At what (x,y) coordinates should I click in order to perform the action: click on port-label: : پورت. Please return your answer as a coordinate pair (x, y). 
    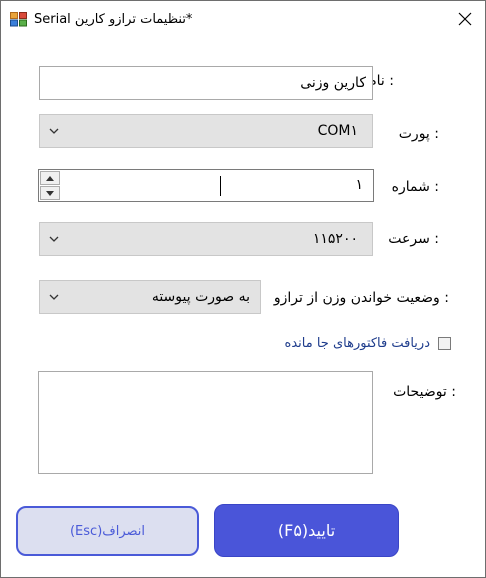
    Looking at the image, I should click on (418, 134).